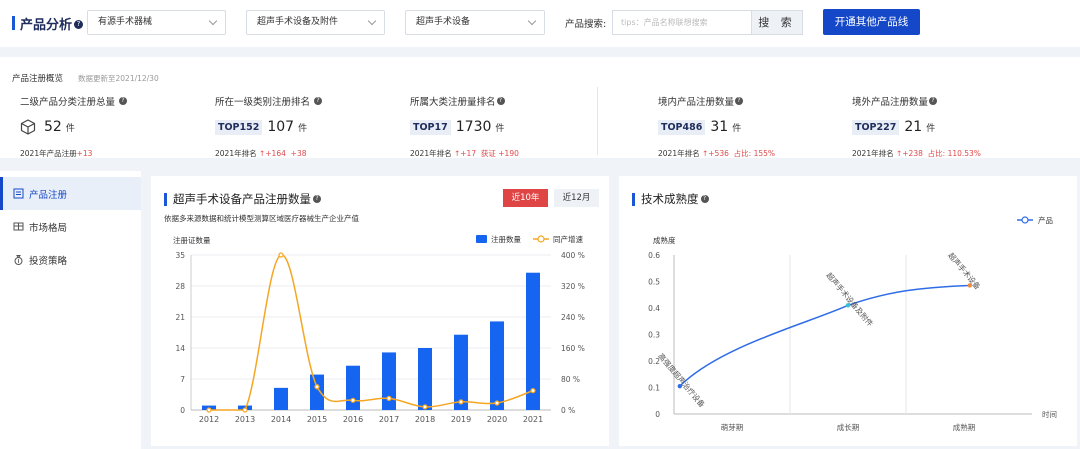 Image resolution: width=1080 pixels, height=449 pixels. I want to click on overview-update-note: 数据更新至2021/12/30, so click(118, 78).